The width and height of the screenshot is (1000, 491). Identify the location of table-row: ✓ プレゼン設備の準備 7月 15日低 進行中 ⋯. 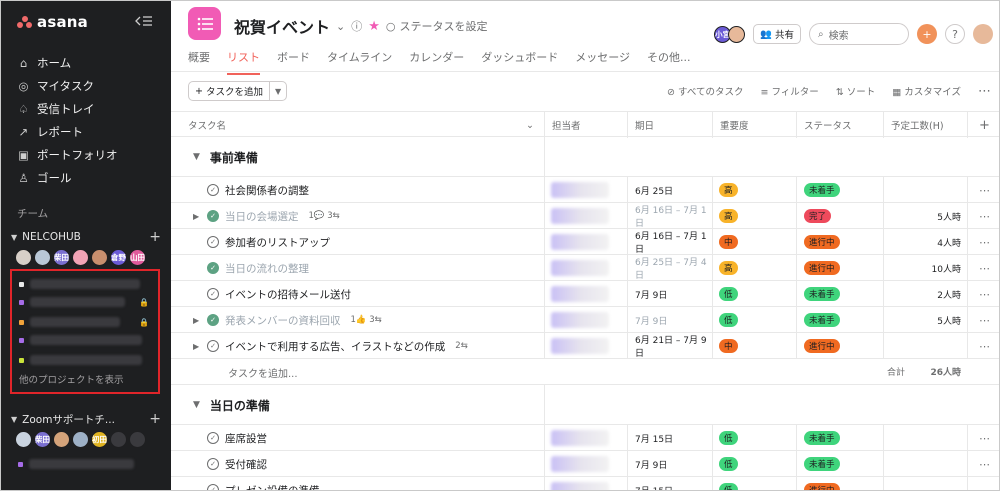
(585, 483).